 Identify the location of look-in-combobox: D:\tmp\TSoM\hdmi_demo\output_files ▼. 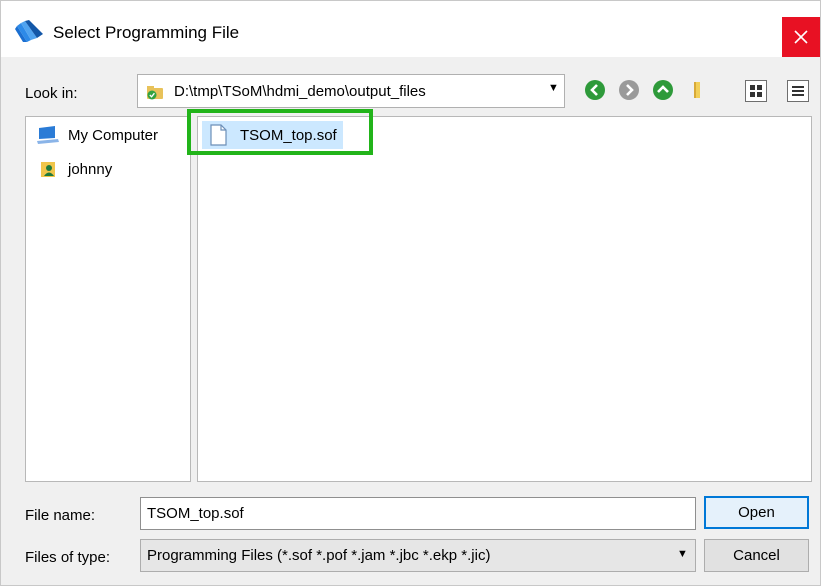
(351, 91).